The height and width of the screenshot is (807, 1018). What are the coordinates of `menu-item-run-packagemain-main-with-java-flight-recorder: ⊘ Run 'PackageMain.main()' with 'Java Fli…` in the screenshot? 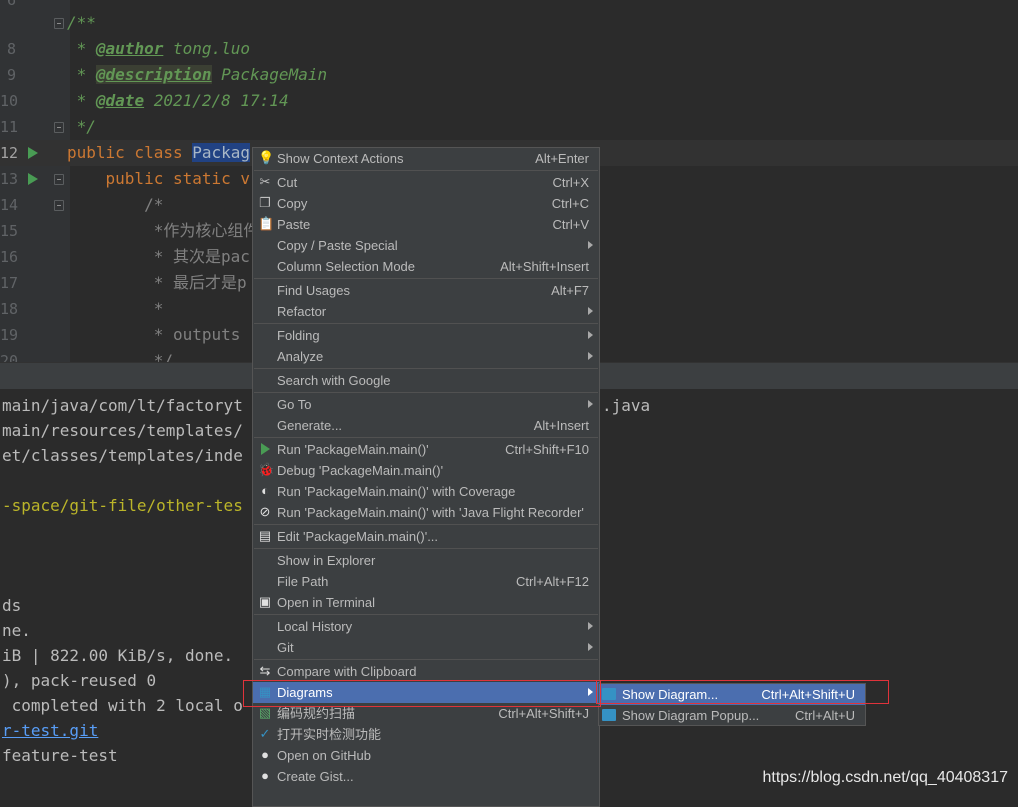 It's located at (426, 512).